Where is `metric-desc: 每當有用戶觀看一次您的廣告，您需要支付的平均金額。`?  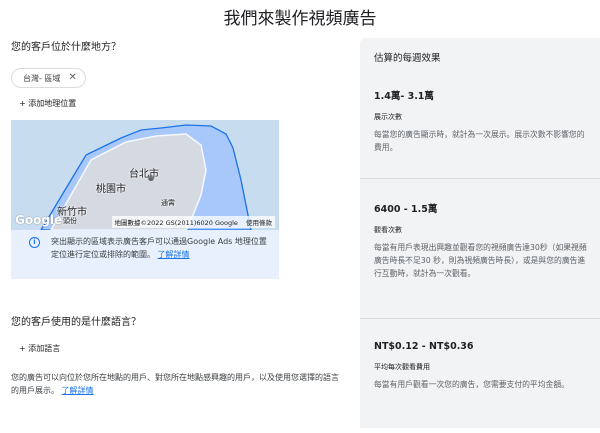
metric-desc: 每當有用戶觀看一次您的廣告，您需要支付的平均金額。 is located at coordinates (471, 384).